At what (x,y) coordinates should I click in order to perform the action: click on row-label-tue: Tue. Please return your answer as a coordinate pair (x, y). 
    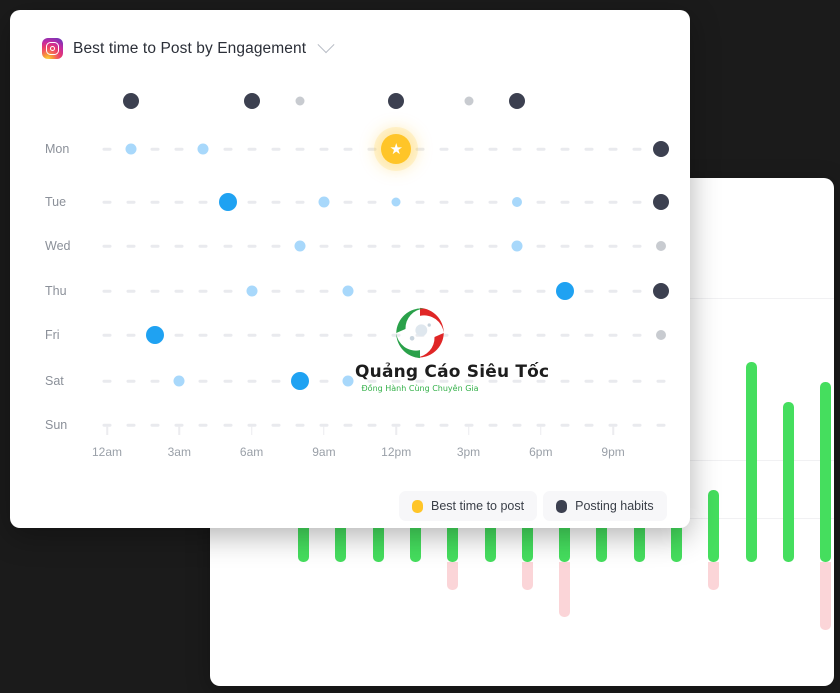
    Looking at the image, I should click on (56, 202).